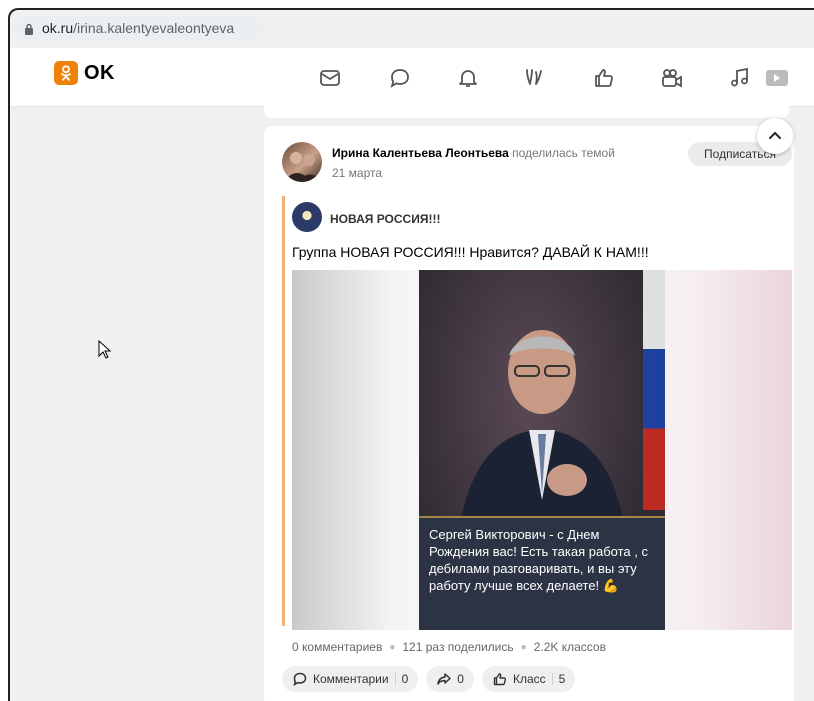 The image size is (814, 701). I want to click on like-label: Класс, so click(529, 679).